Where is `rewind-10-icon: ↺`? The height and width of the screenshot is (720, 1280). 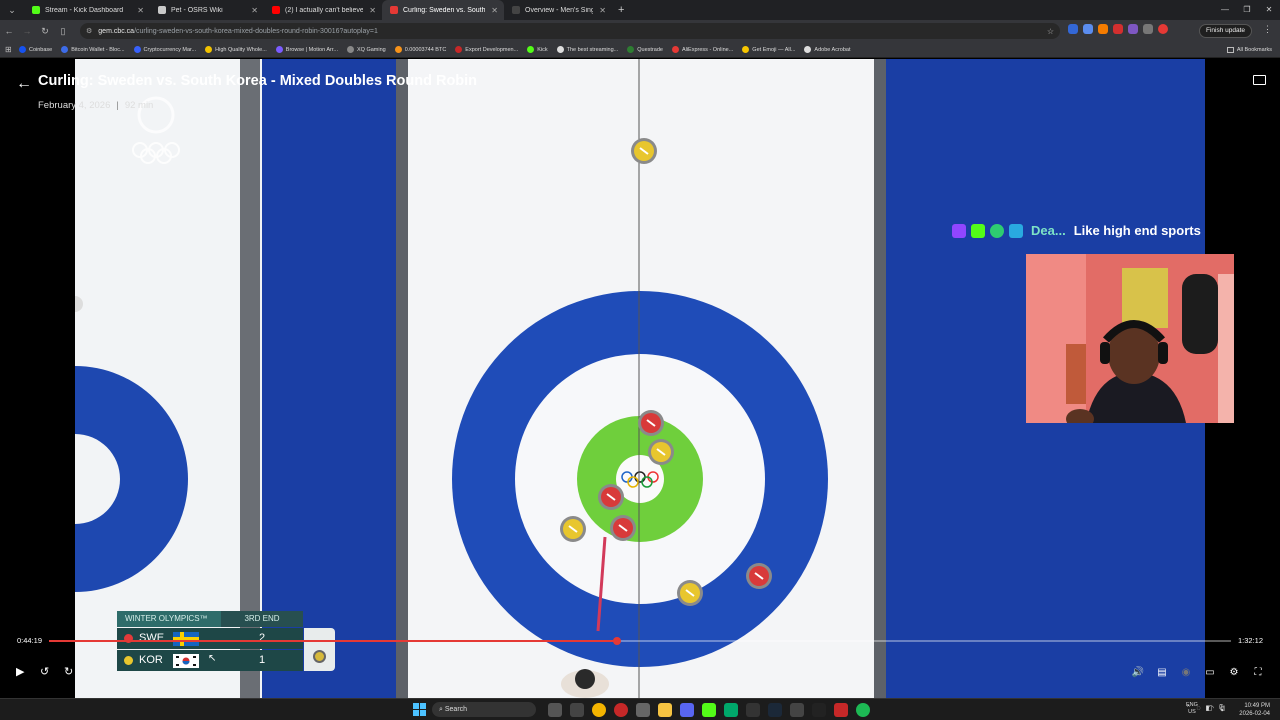 rewind-10-icon: ↺ is located at coordinates (44, 671).